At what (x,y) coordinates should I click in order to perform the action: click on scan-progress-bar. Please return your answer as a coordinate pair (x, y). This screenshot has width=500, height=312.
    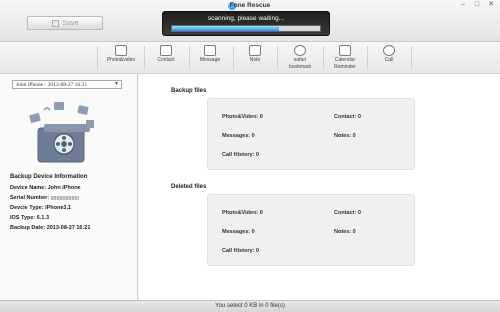
    Looking at the image, I should click on (246, 28).